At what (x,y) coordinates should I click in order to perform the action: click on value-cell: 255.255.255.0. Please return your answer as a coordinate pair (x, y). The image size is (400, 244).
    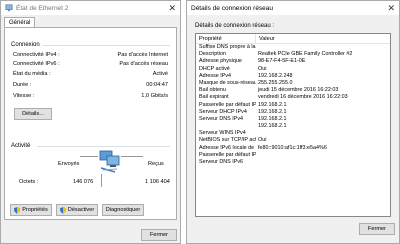
    Looking at the image, I should click on (275, 82).